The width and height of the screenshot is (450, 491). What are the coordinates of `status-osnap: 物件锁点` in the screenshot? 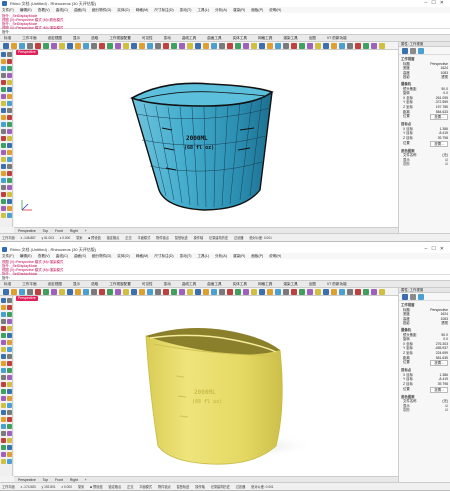 It's located at (162, 238).